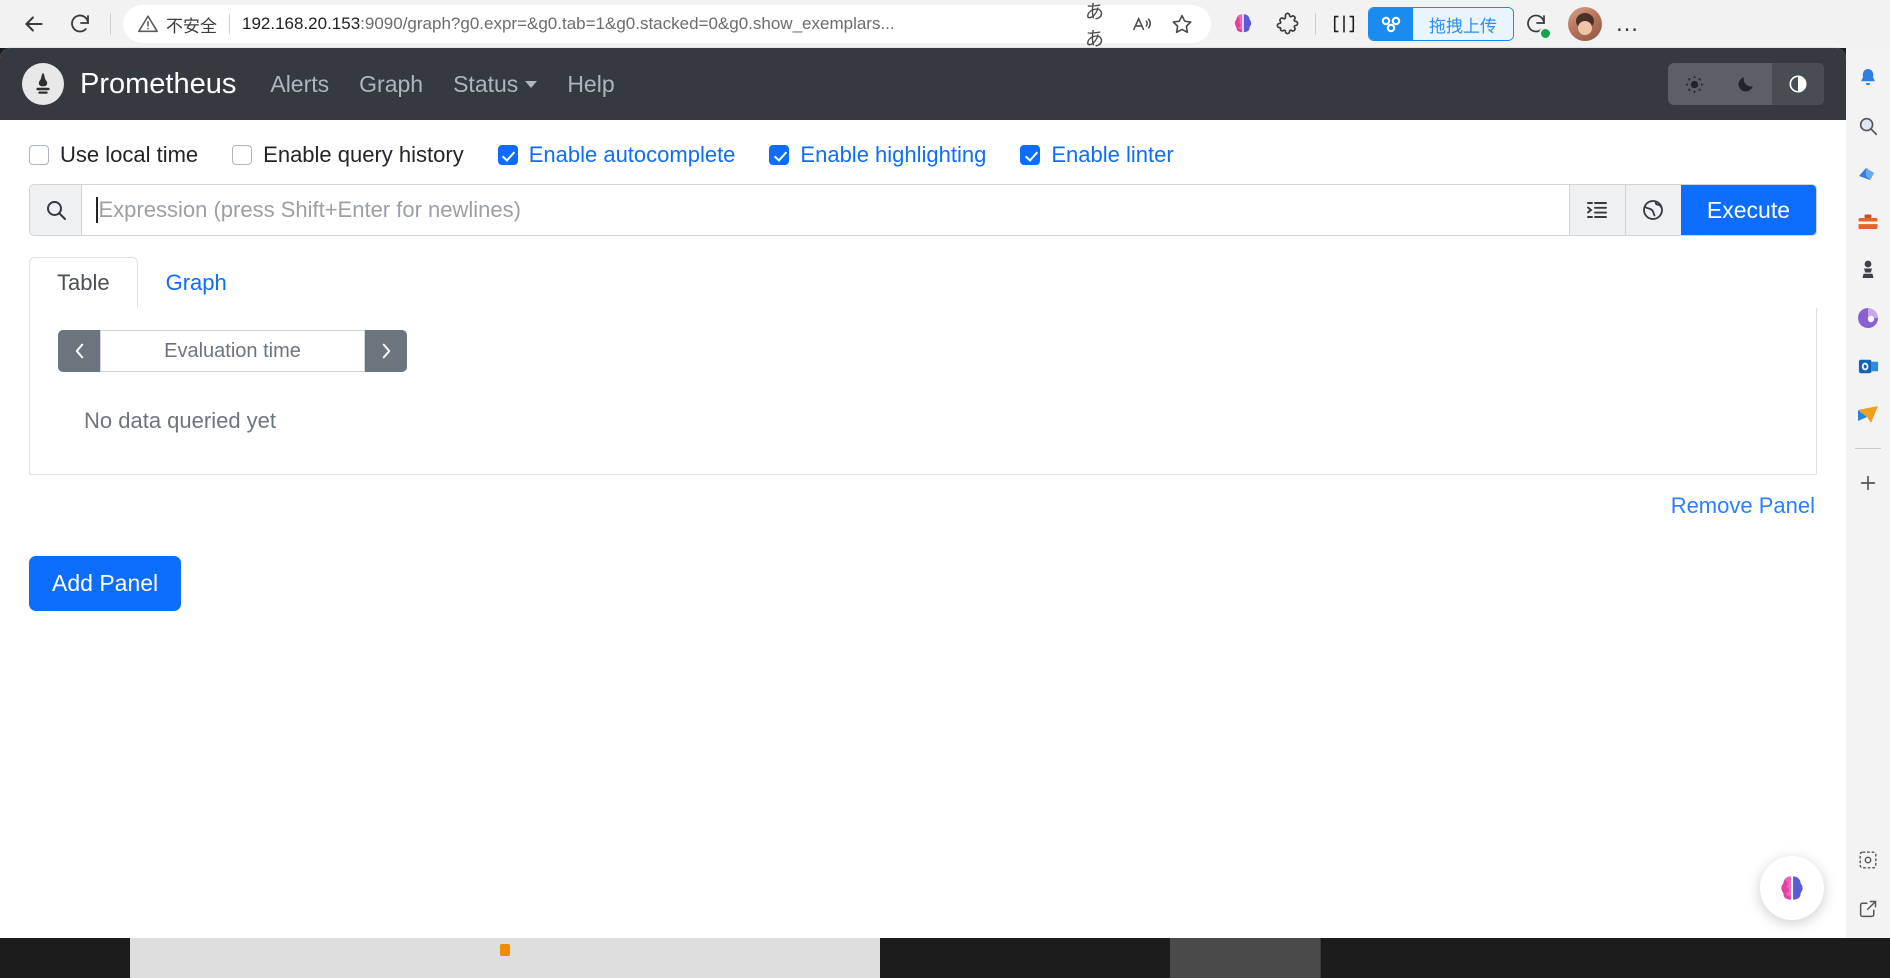 The height and width of the screenshot is (978, 1890). Describe the element at coordinates (34, 24) in the screenshot. I see `back-button` at that location.